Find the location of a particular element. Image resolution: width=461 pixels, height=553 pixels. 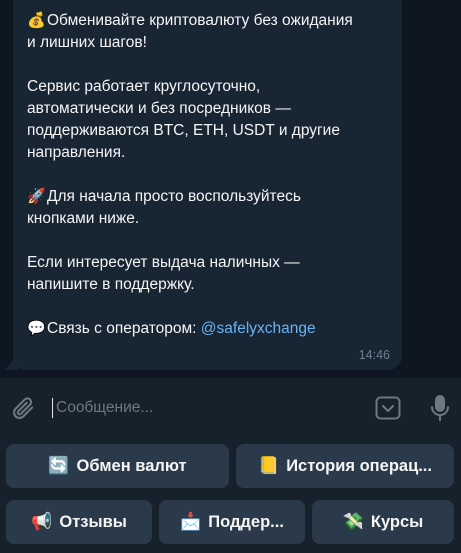

microphone-icon is located at coordinates (440, 408).